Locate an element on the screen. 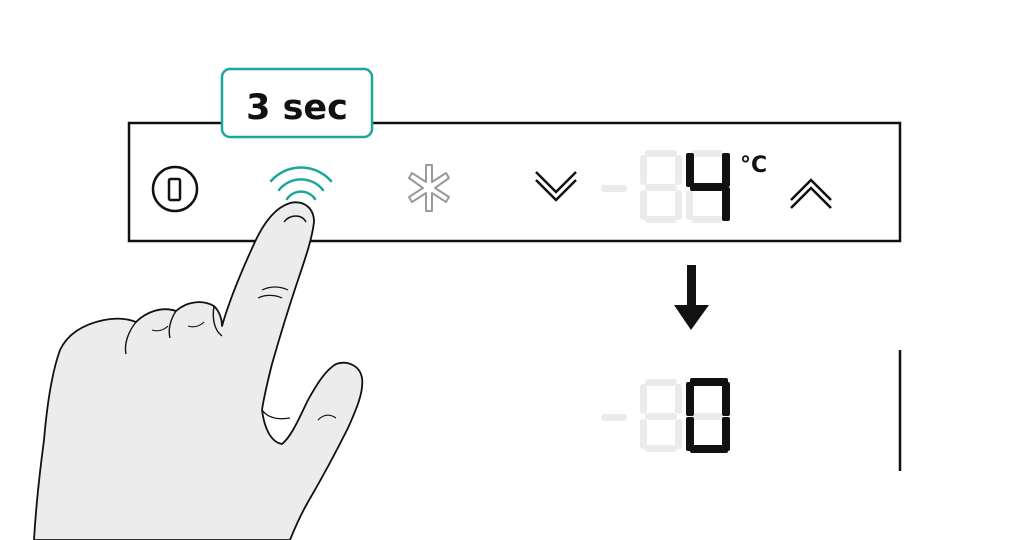 This screenshot has width=1029, height=540. hold-duration-badge: 3 sec is located at coordinates (297, 103).